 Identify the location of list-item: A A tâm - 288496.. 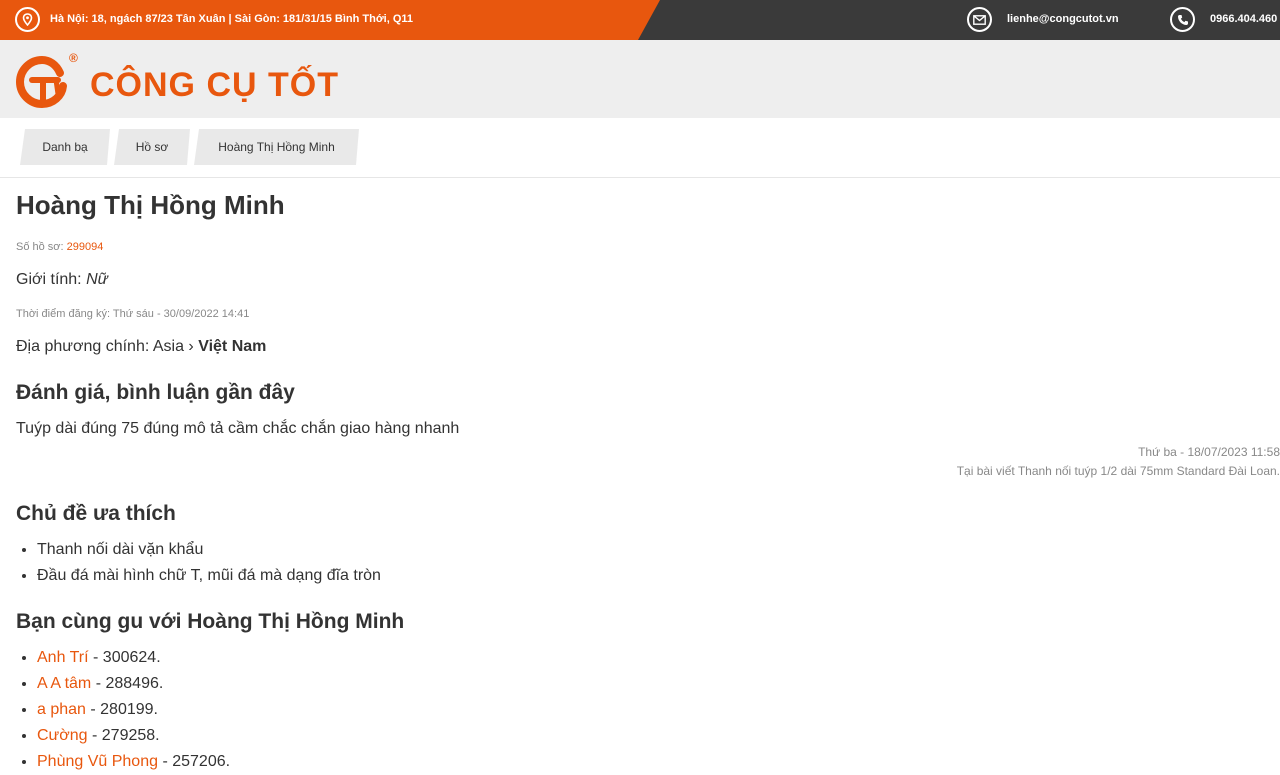
(133, 684).